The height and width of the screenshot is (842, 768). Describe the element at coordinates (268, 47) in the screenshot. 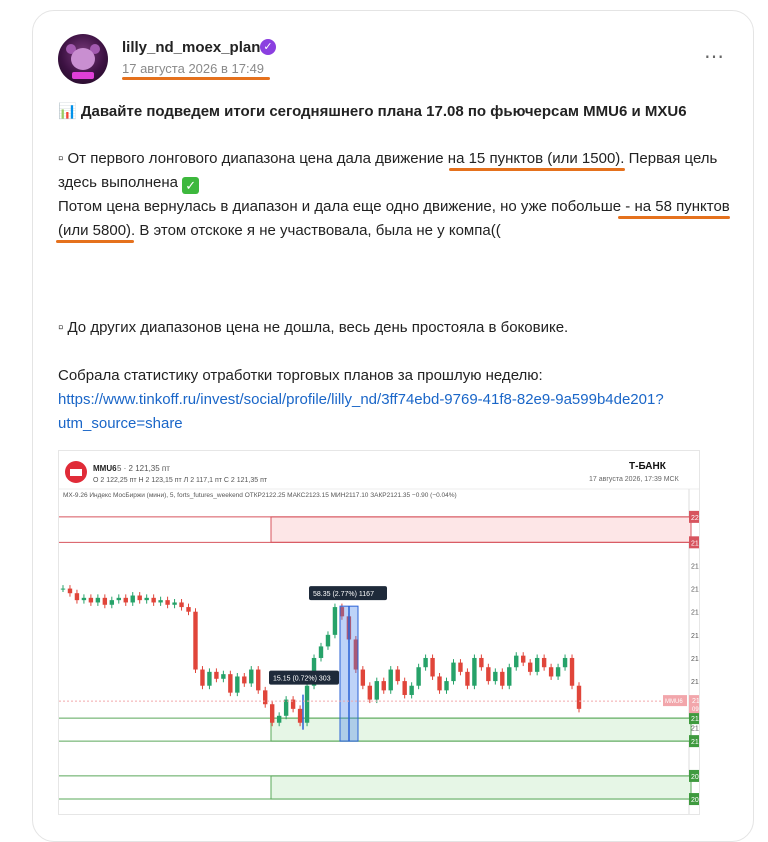

I see `verified-icon: ✓` at that location.